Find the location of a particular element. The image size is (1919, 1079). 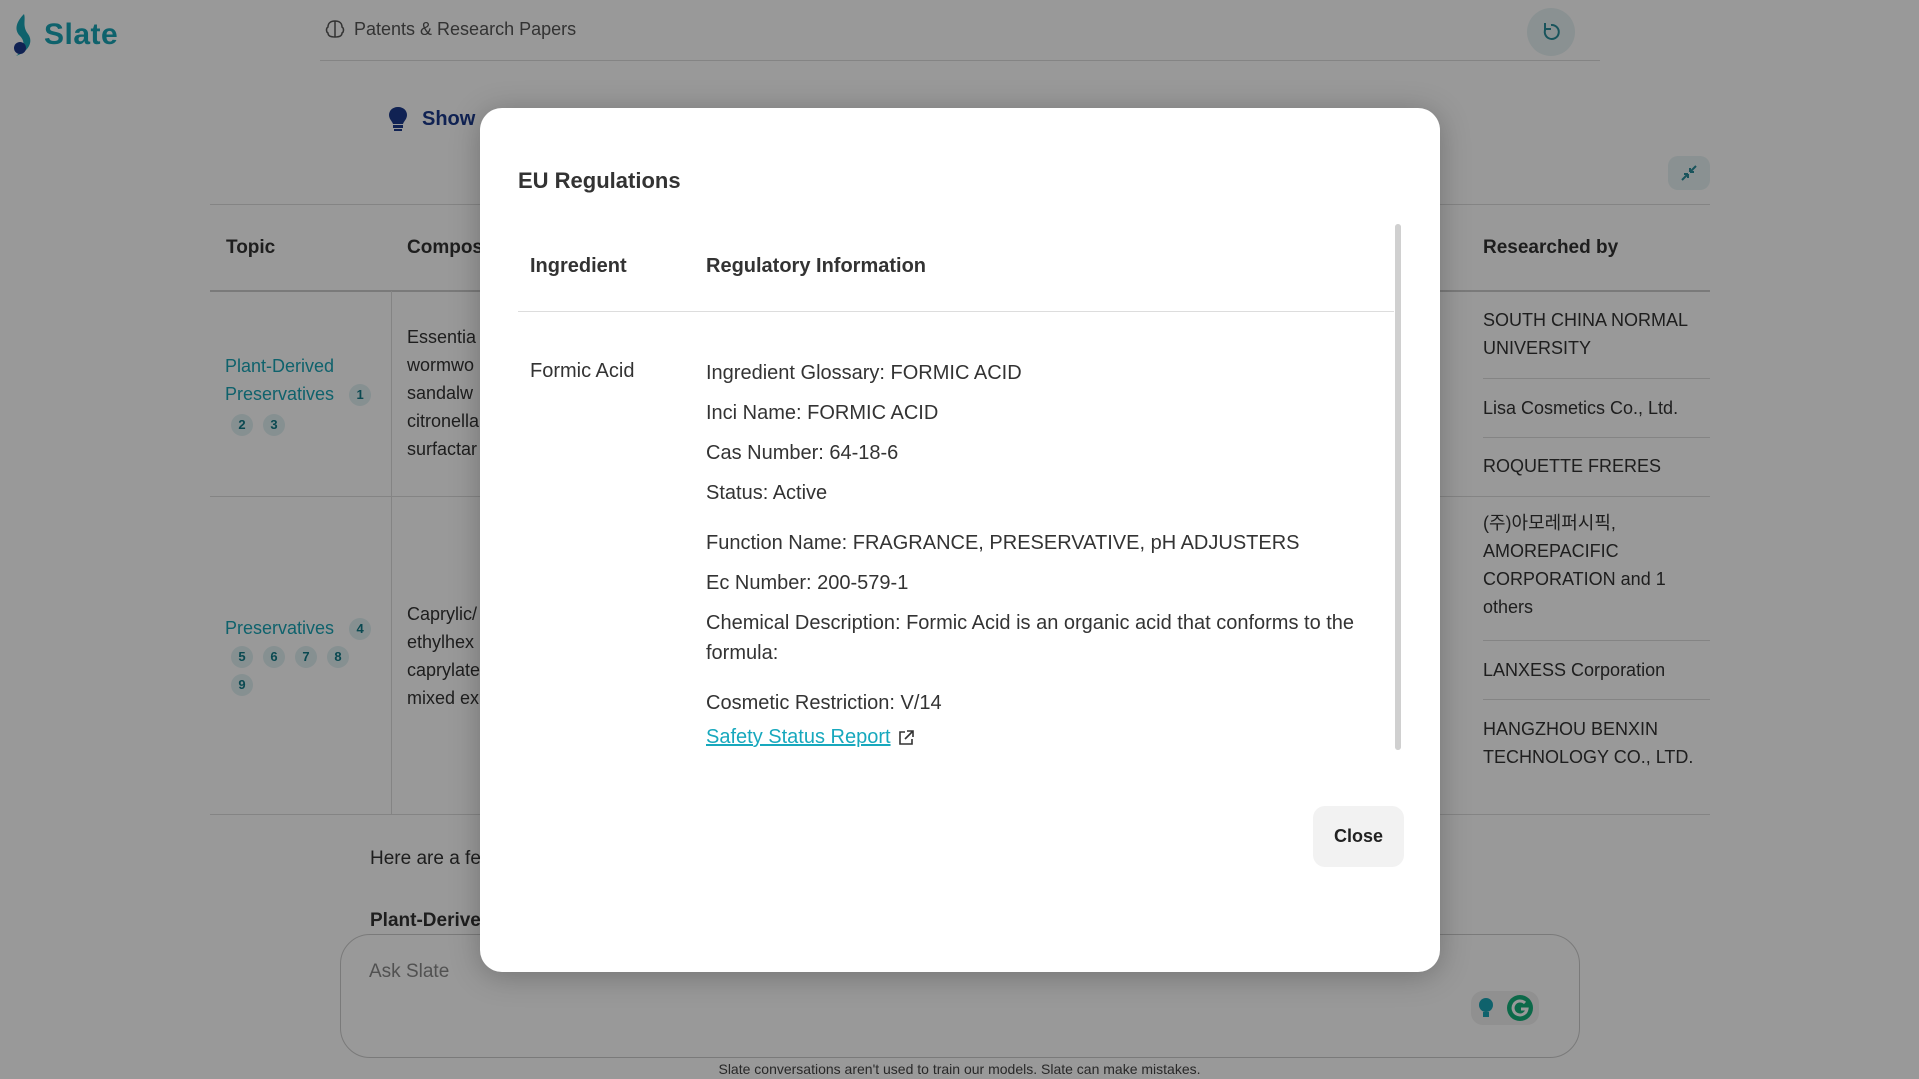

header-ingredient: Ingredient is located at coordinates (578, 266).